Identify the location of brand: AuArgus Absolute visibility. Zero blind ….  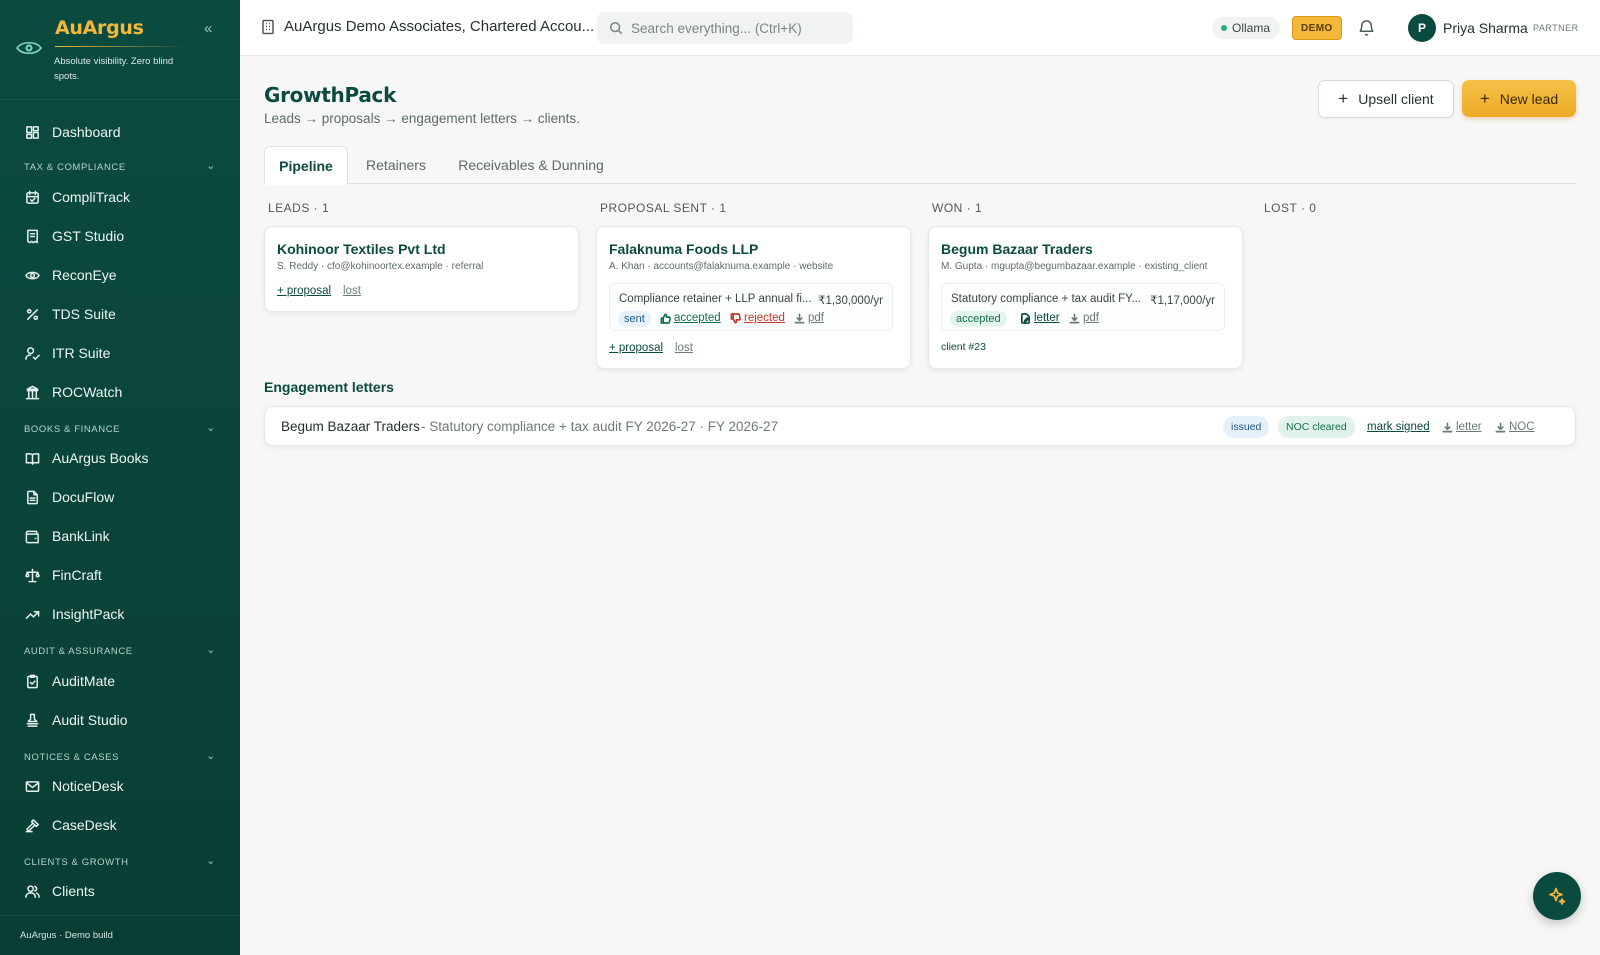
(120, 50).